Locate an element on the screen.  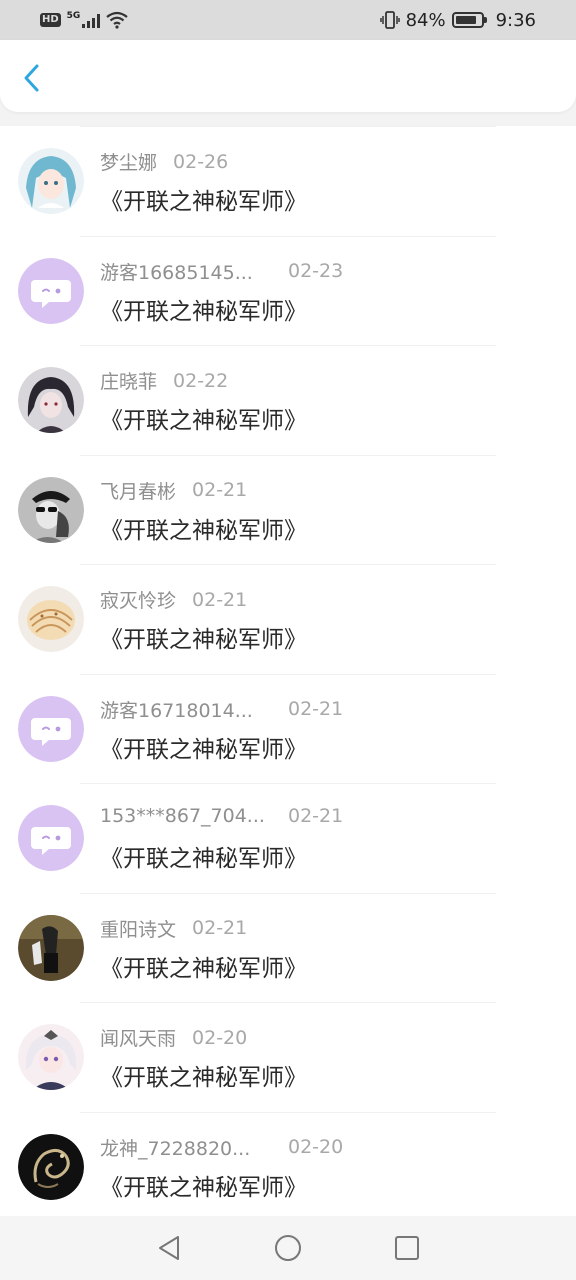
reader-meta: 龙神_7228820... 02-20 is located at coordinates (221, 1147).